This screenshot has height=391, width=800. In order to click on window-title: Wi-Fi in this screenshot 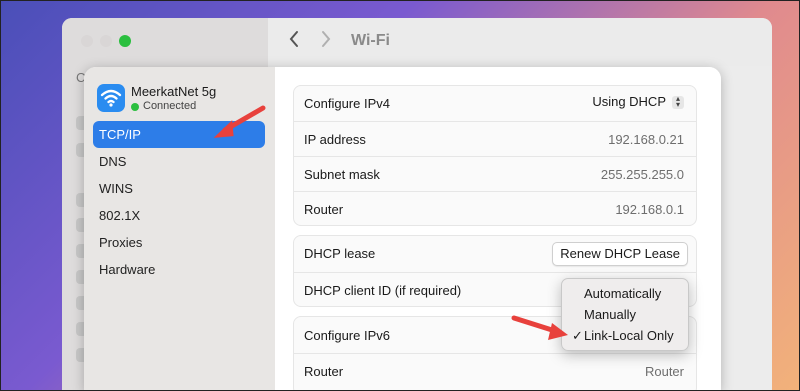, I will do `click(370, 40)`.